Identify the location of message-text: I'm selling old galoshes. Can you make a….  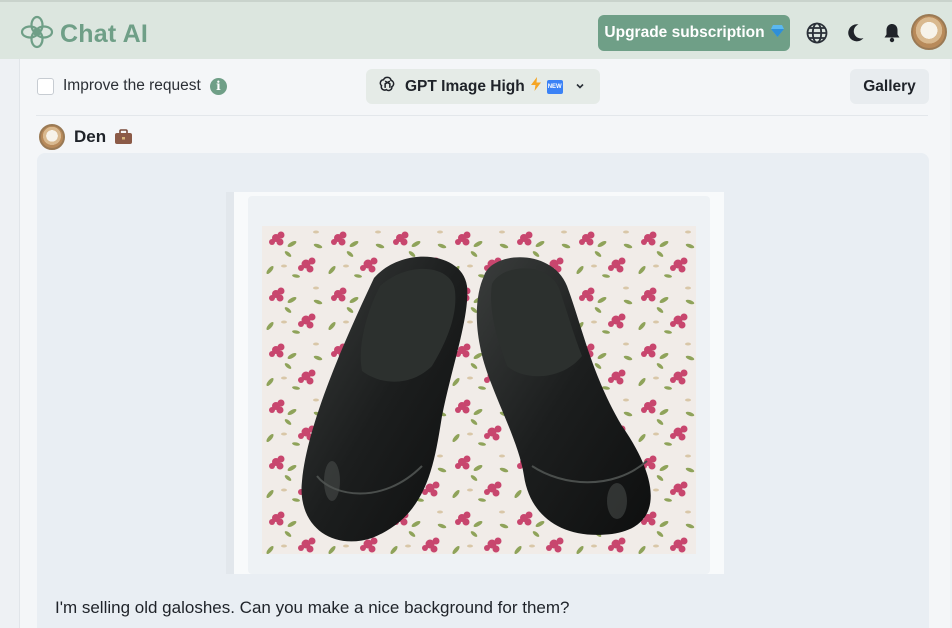
(312, 607).